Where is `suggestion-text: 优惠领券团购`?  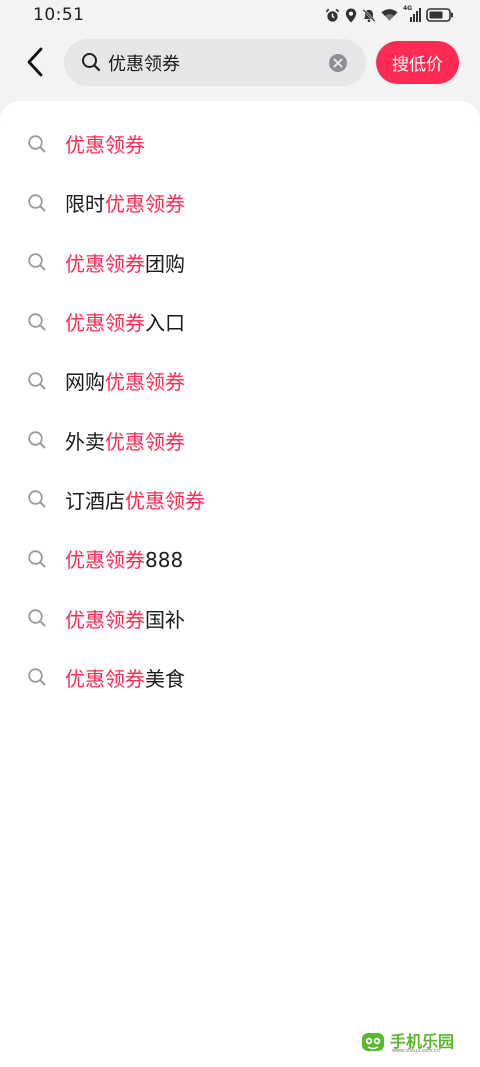 suggestion-text: 优惠领券团购 is located at coordinates (125, 262).